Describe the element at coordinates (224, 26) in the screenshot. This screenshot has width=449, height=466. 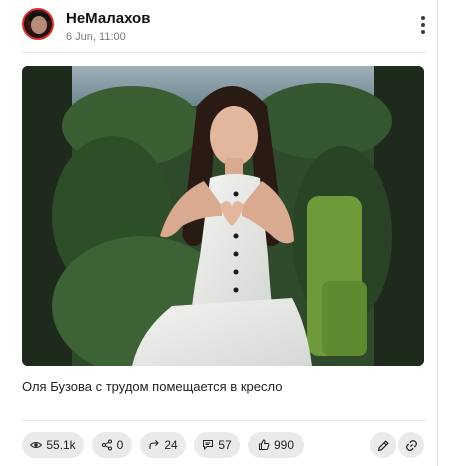
I see `post-header: НеМалахов 6 Jun, 11:00` at that location.